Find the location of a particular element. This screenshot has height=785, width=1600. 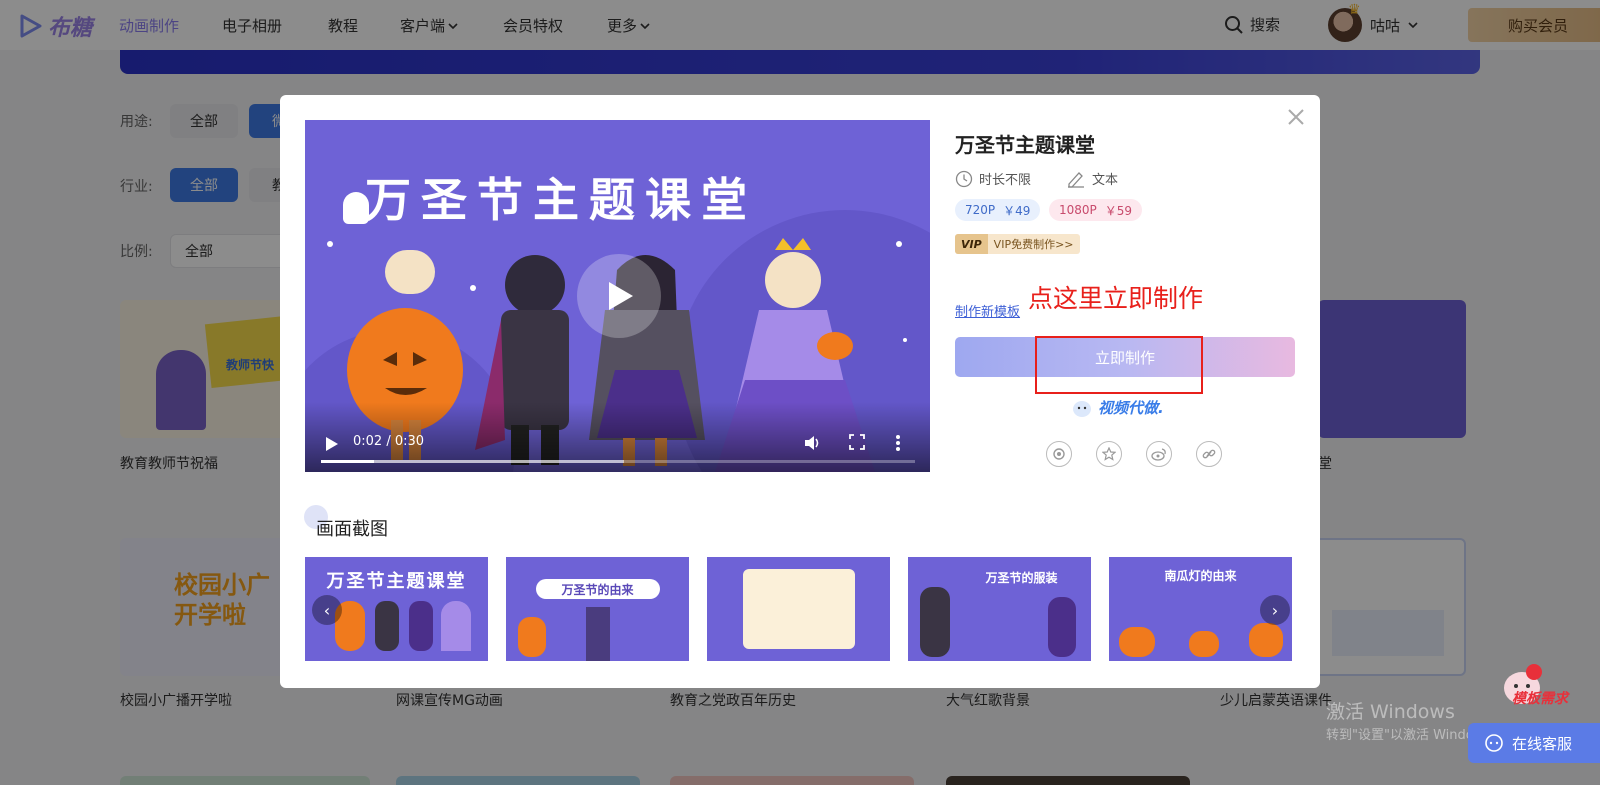

play-overlay-button is located at coordinates (619, 296).